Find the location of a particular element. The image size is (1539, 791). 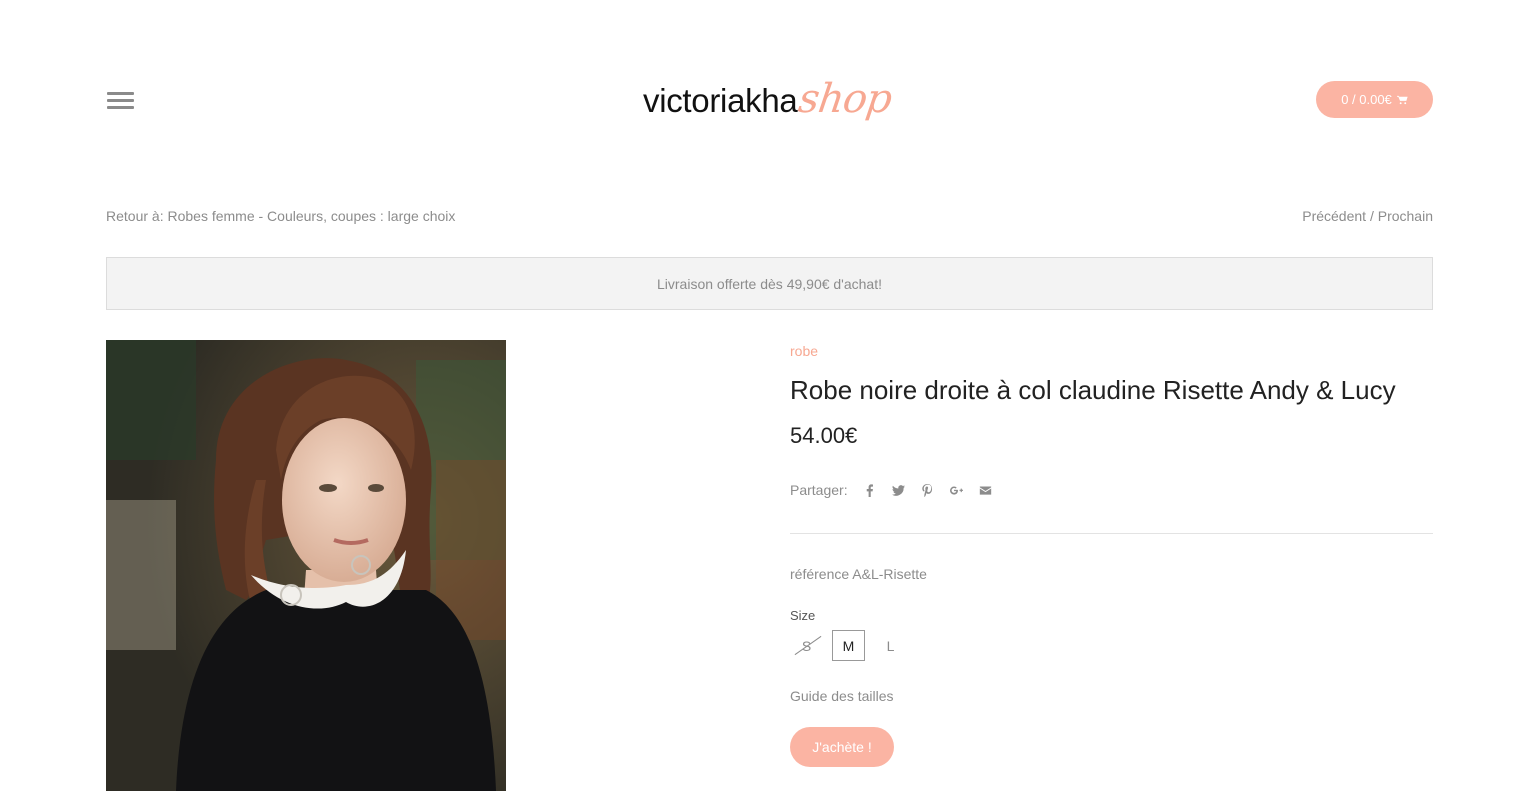

size-option-m: M is located at coordinates (848, 645).